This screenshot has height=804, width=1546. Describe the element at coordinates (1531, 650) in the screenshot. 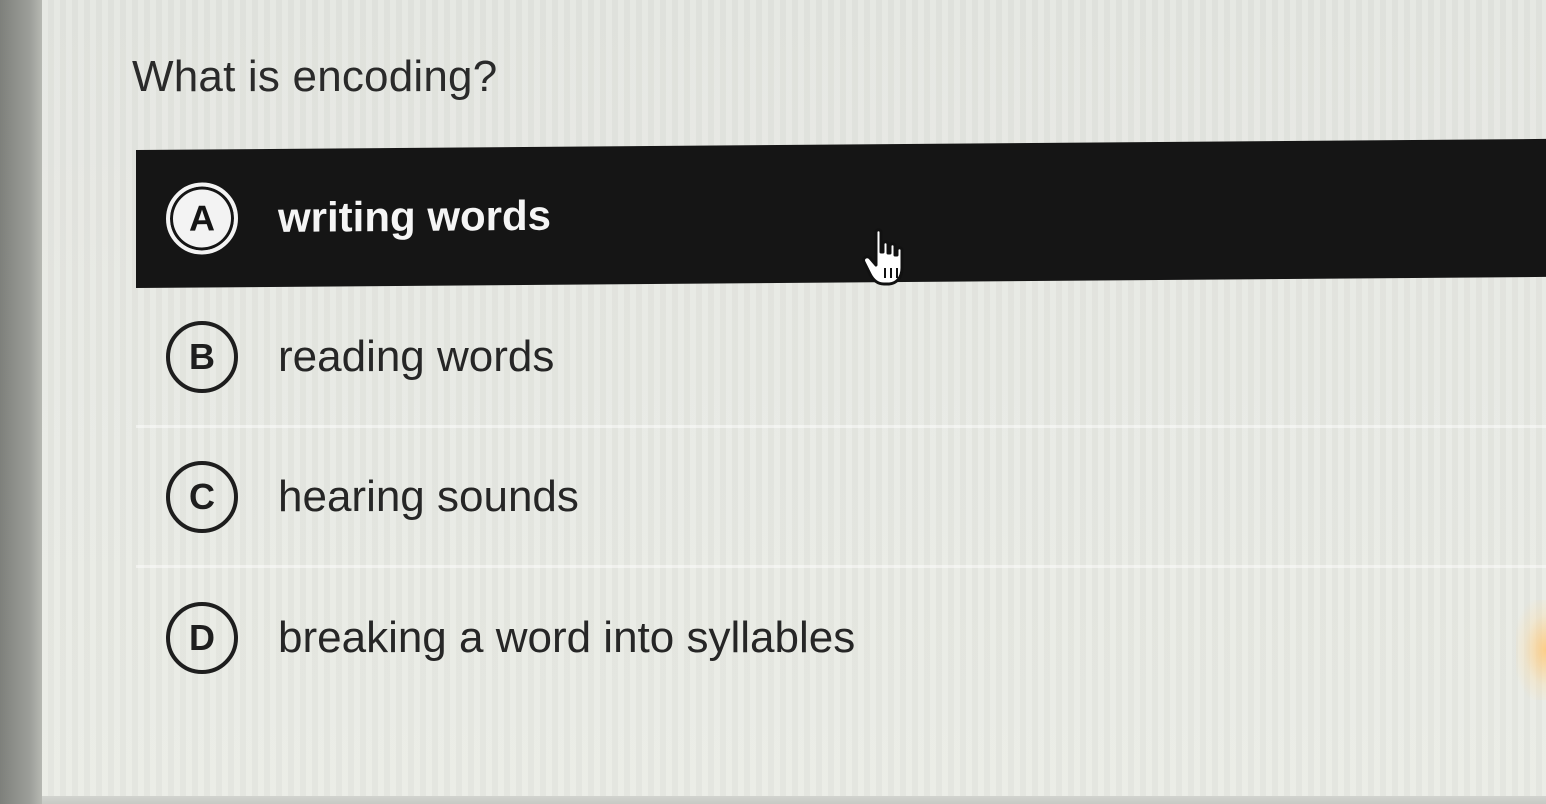

I see `light-glare` at that location.